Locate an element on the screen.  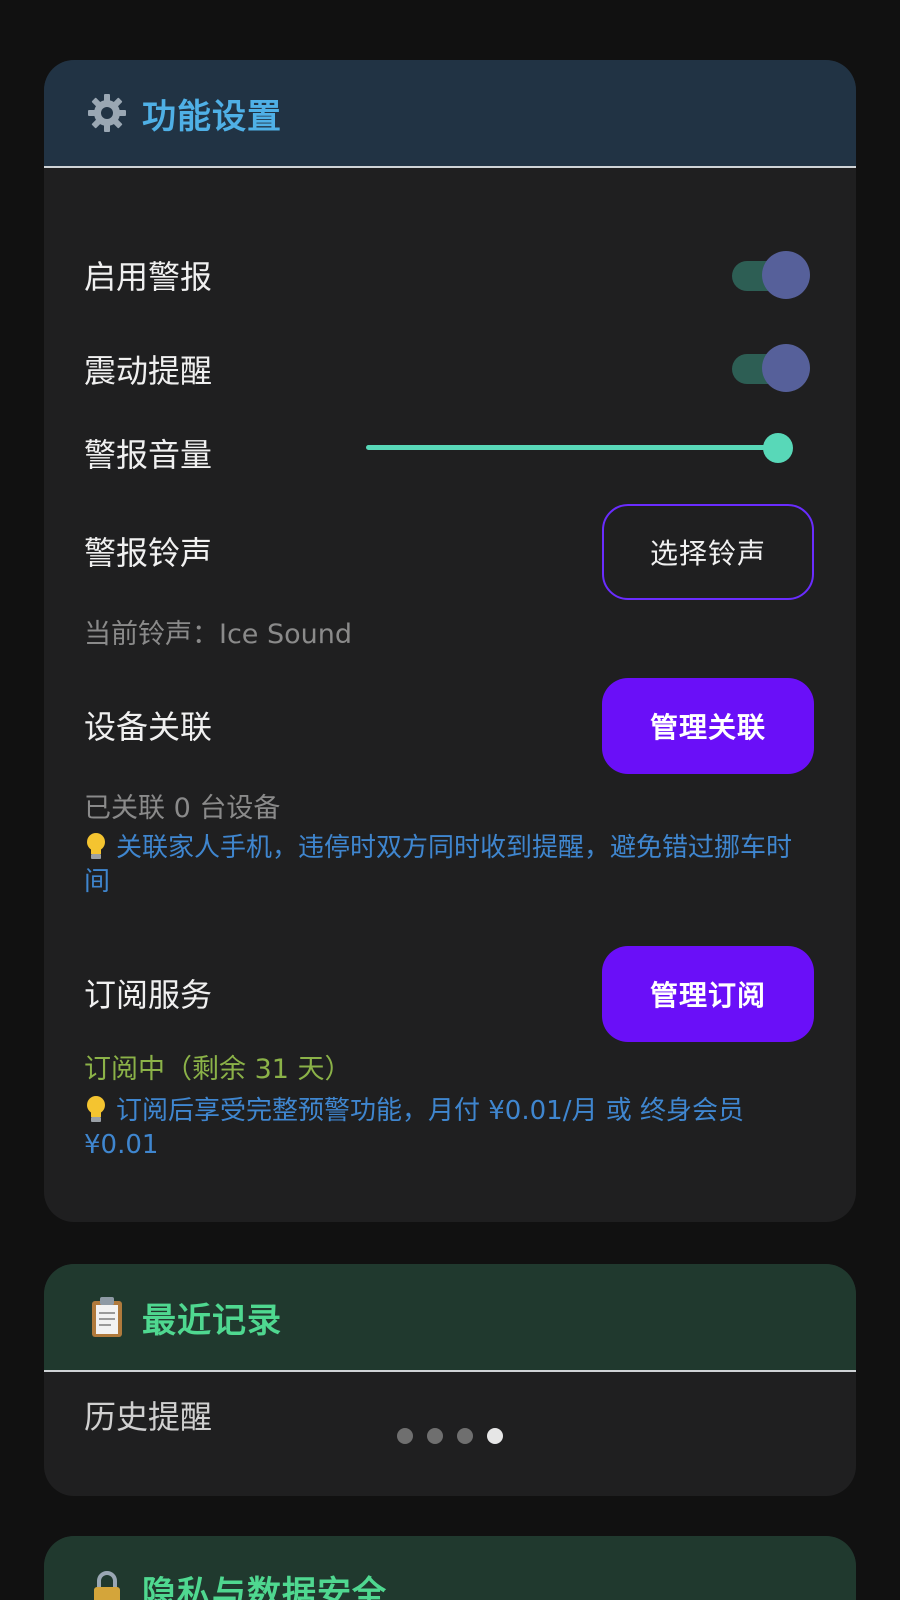
volume-slider is located at coordinates (582, 448).